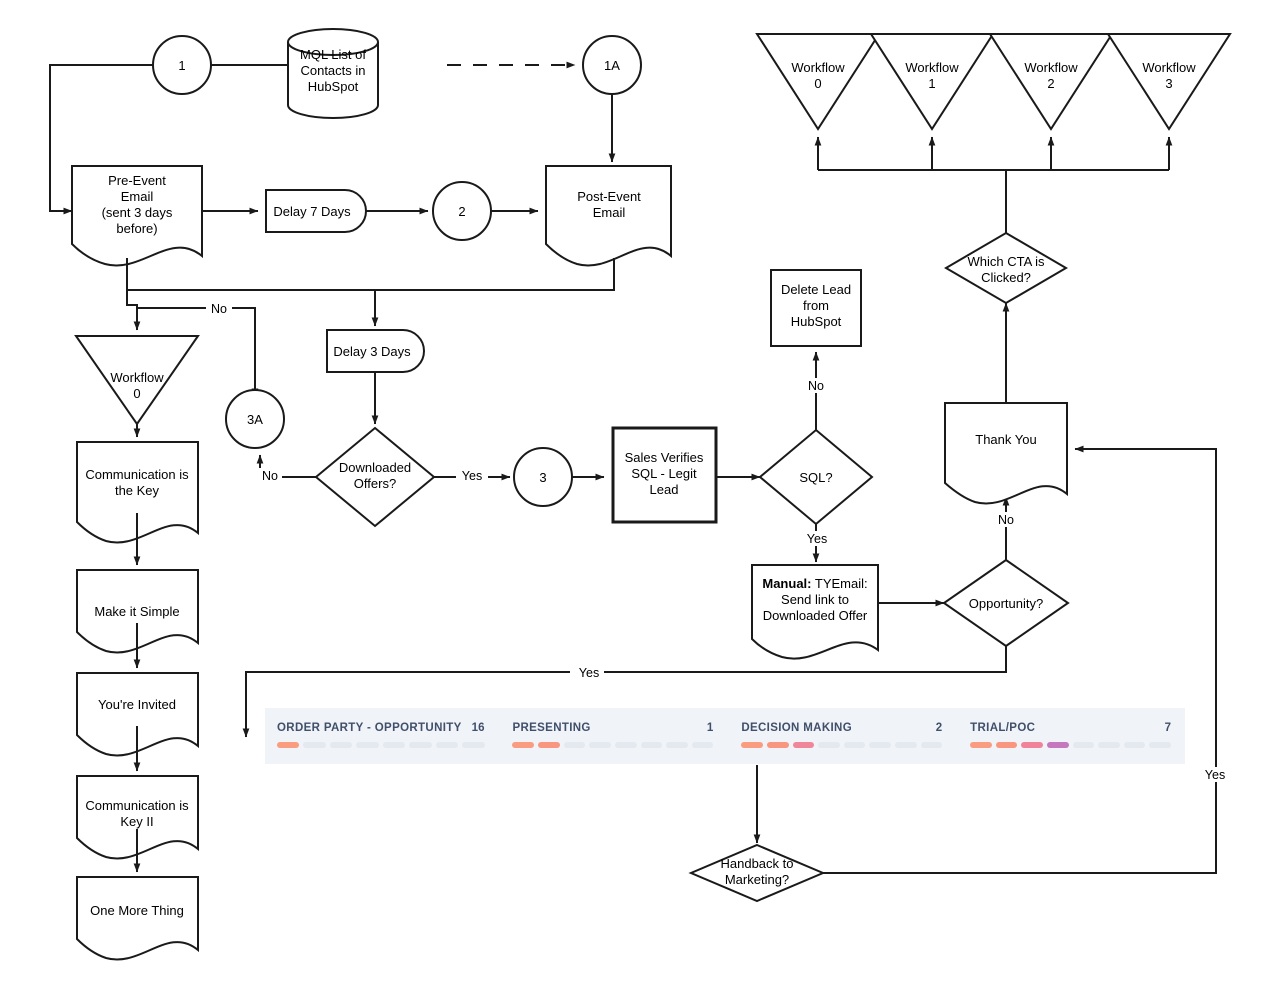 This screenshot has height=984, width=1274. Describe the element at coordinates (136, 228) in the screenshot. I see `pre-event-line-4: before)` at that location.